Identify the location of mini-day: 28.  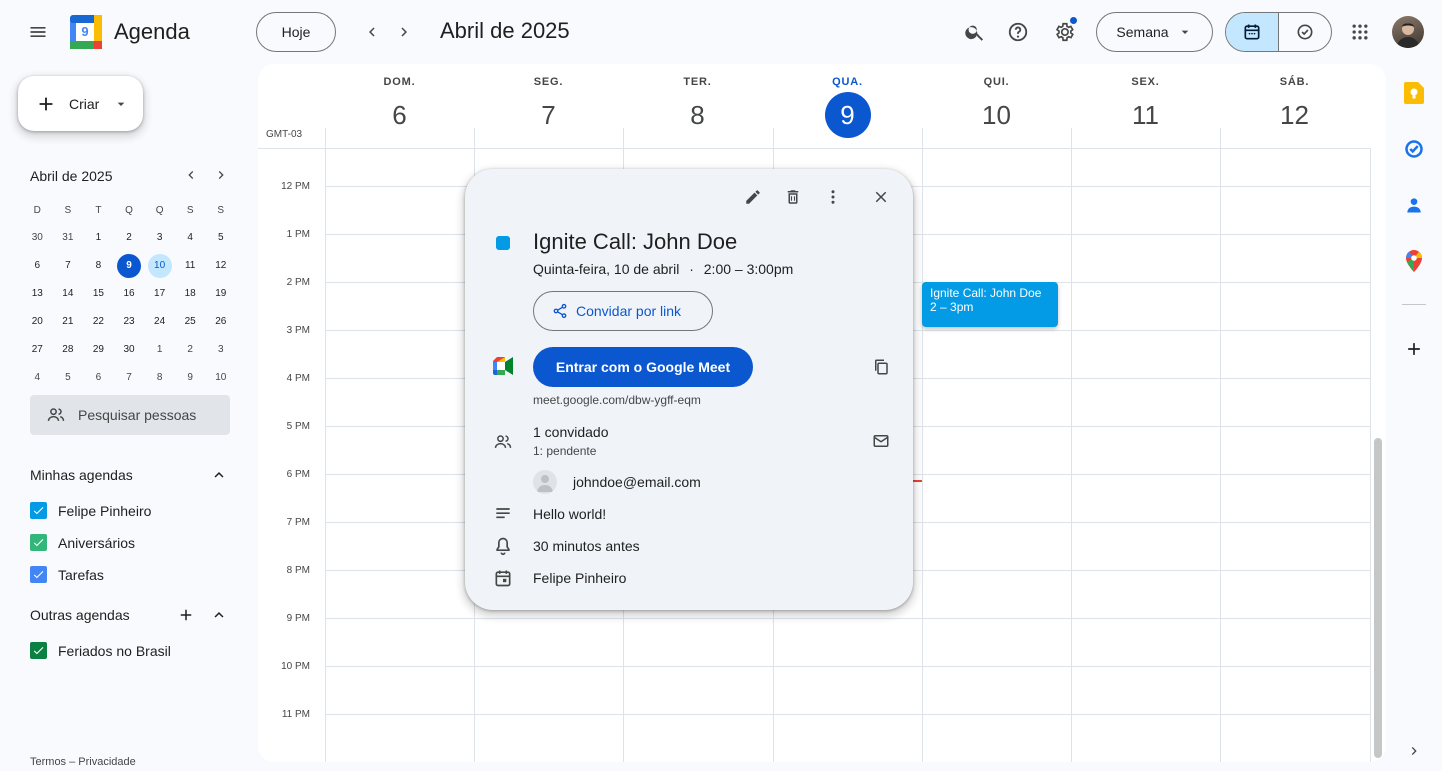
(68, 350).